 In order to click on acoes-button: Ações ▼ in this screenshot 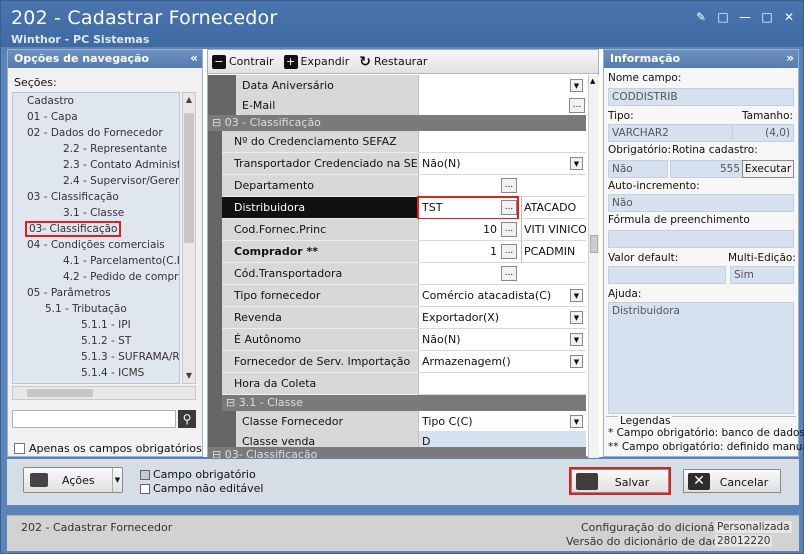, I will do `click(73, 480)`.